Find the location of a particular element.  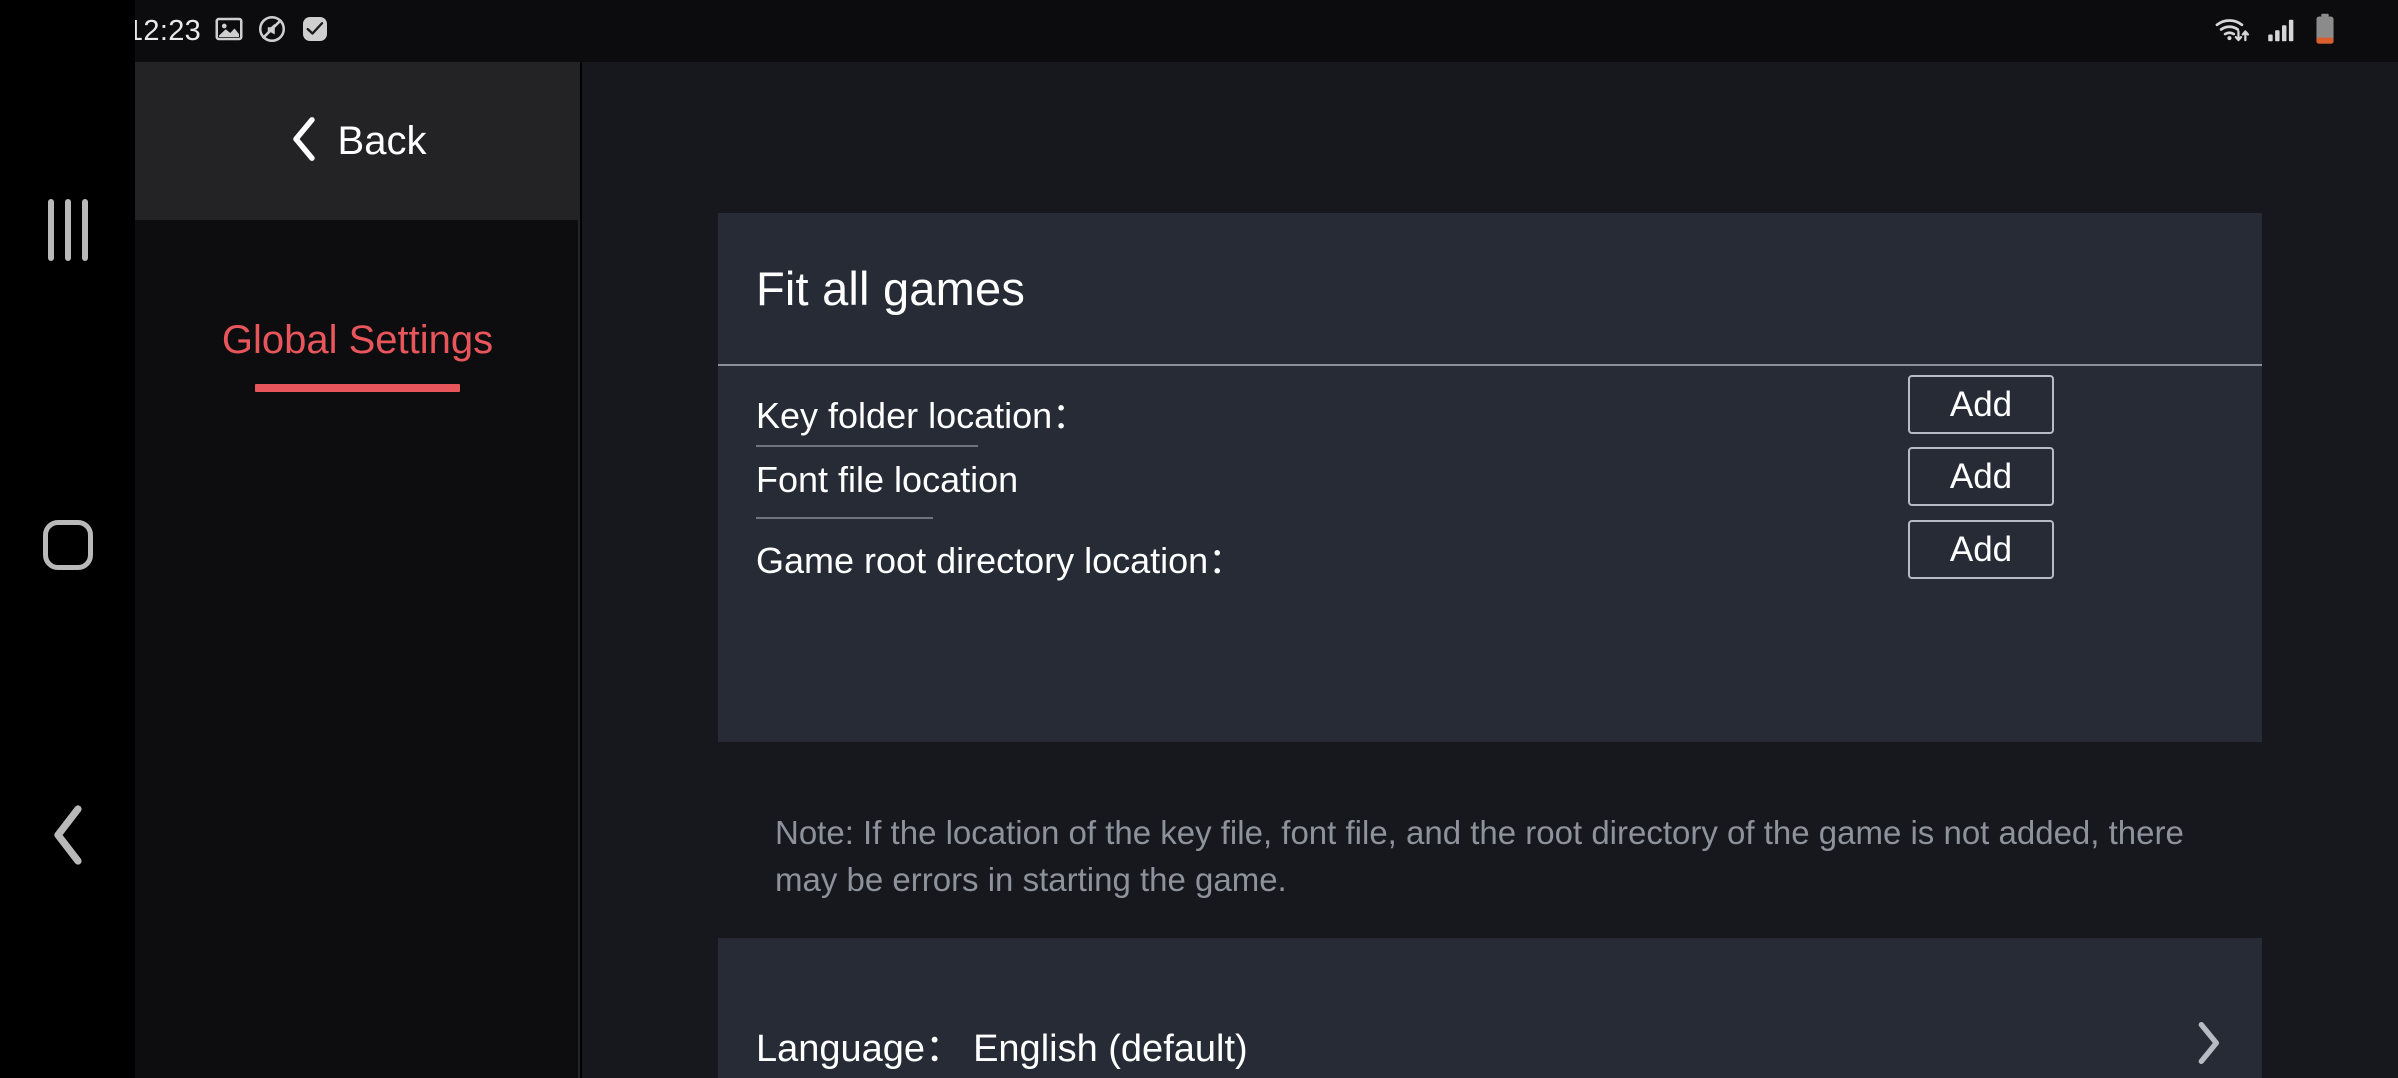

battery-low-icon is located at coordinates (2325, 31).